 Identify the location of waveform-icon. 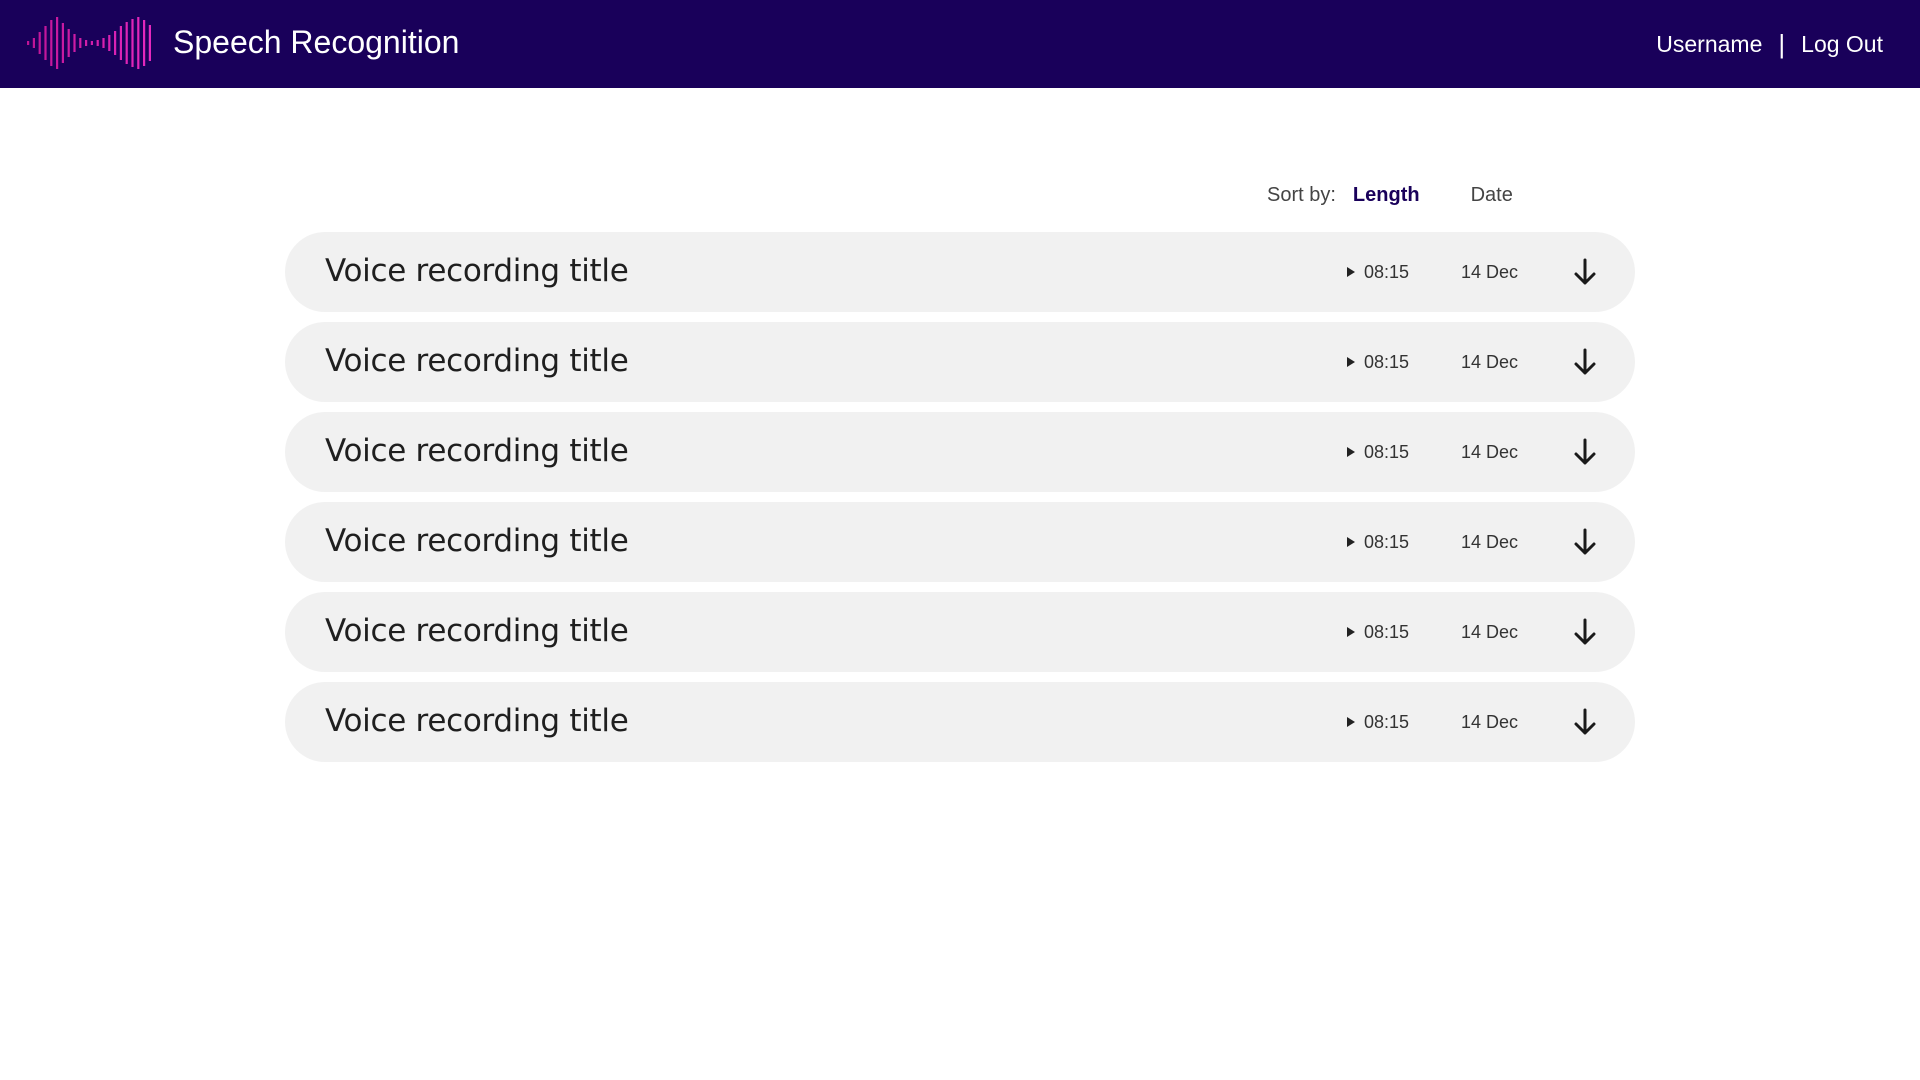
(91, 43).